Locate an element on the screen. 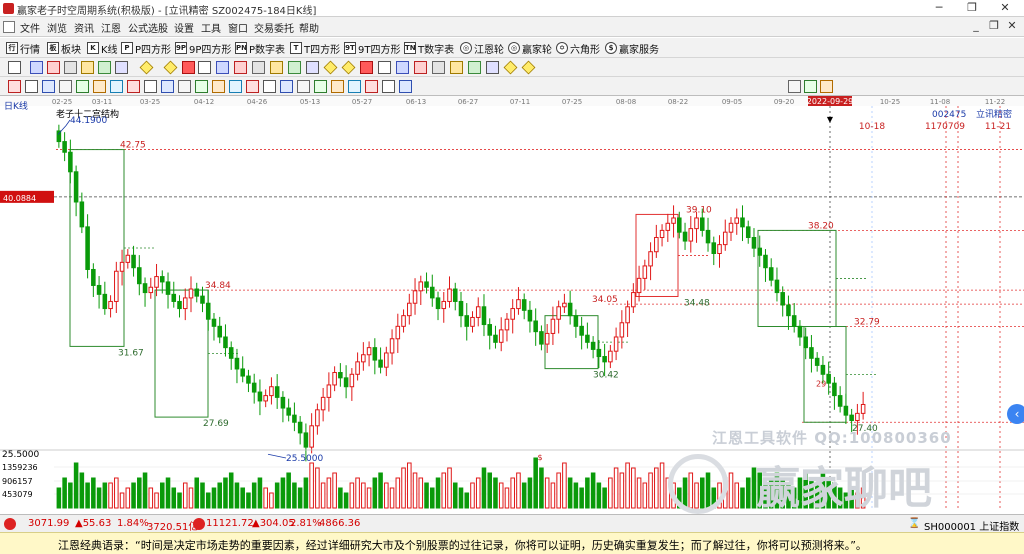 The image size is (1024, 554). toolbar3-tool-1-icon is located at coordinates (31, 86).